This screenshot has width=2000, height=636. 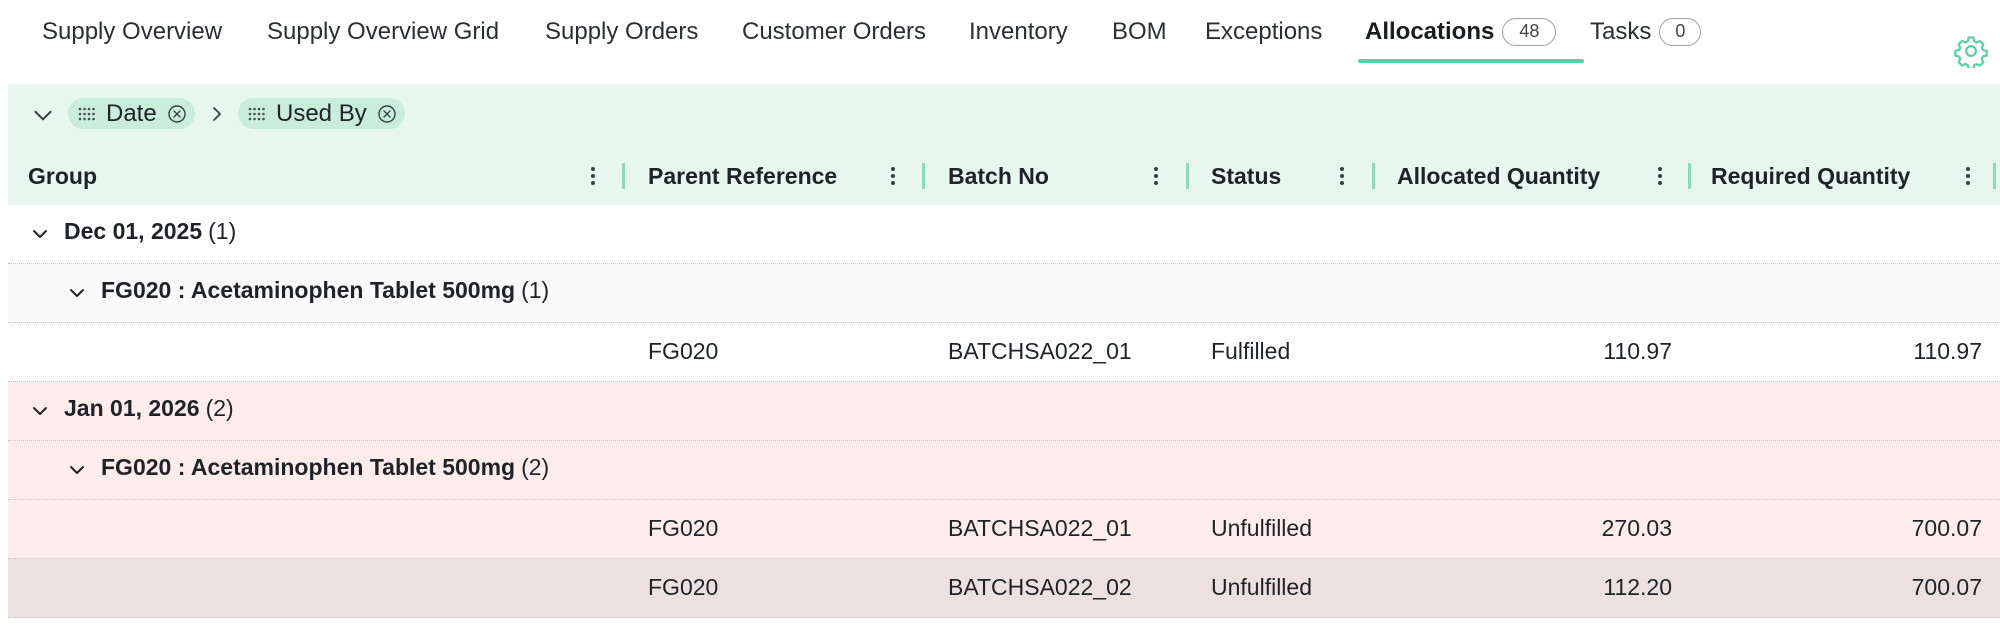 What do you see at coordinates (1251, 351) in the screenshot?
I see `cell-status: Fulfilled` at bounding box center [1251, 351].